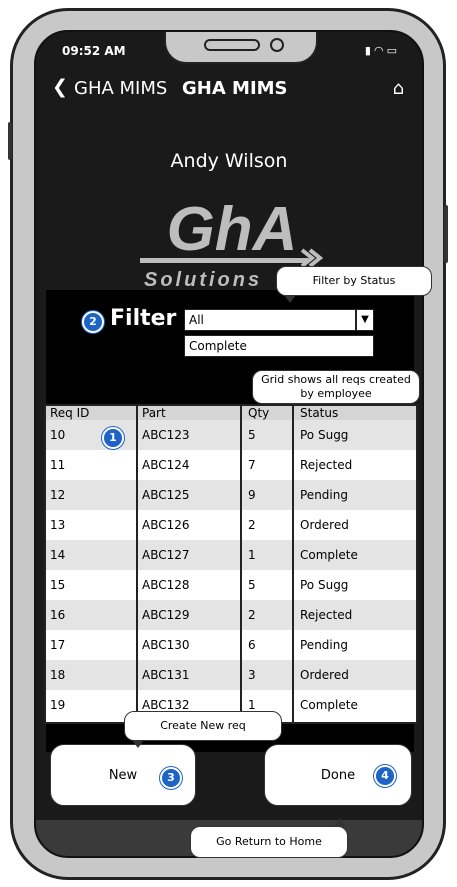  I want to click on wifi-icon: ◠, so click(380, 50).